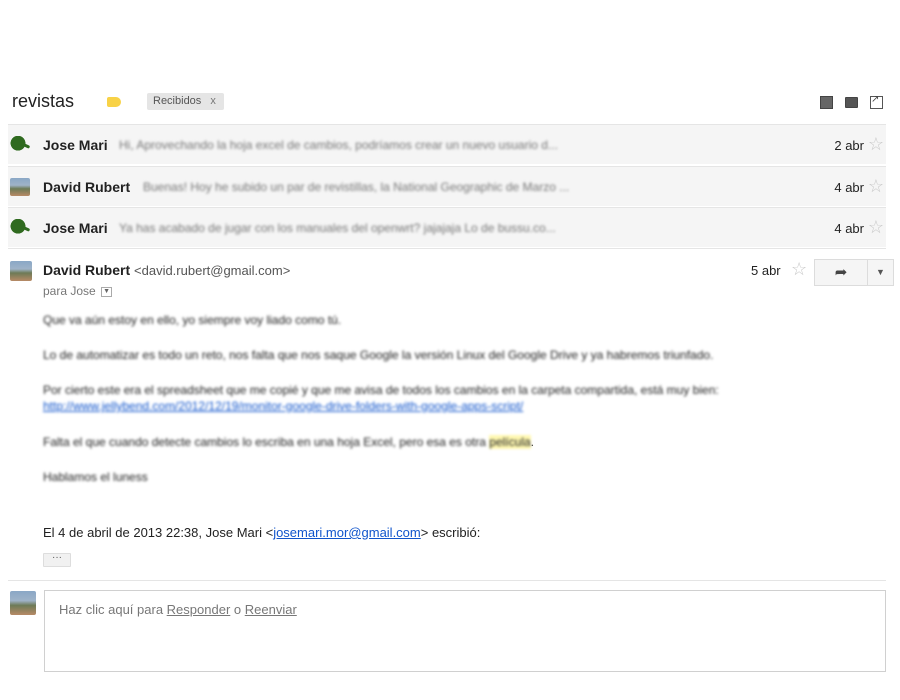 This screenshot has height=700, width=900. What do you see at coordinates (450, 532) in the screenshot?
I see `quote-suffix: > escribió:` at bounding box center [450, 532].